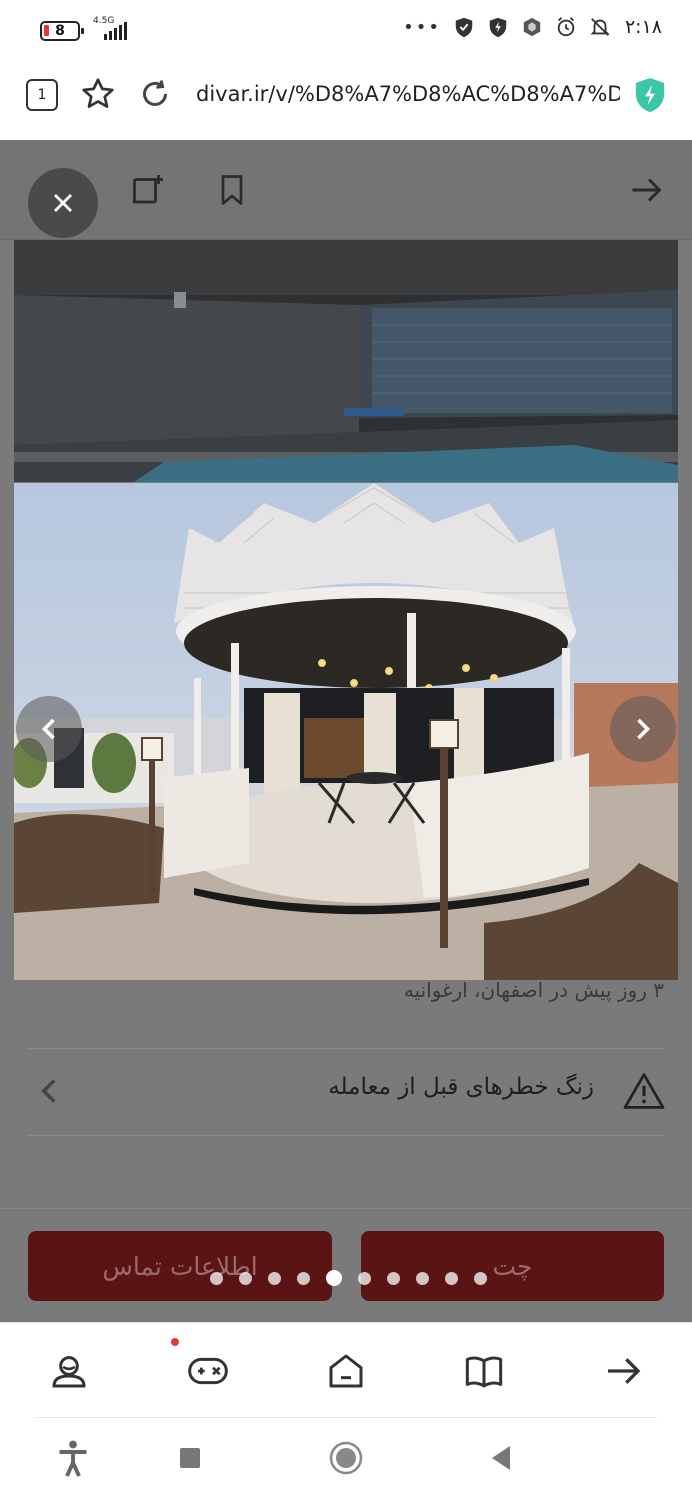 Image resolution: width=692 pixels, height=1500 pixels. I want to click on forward-icon, so click(623, 1371).